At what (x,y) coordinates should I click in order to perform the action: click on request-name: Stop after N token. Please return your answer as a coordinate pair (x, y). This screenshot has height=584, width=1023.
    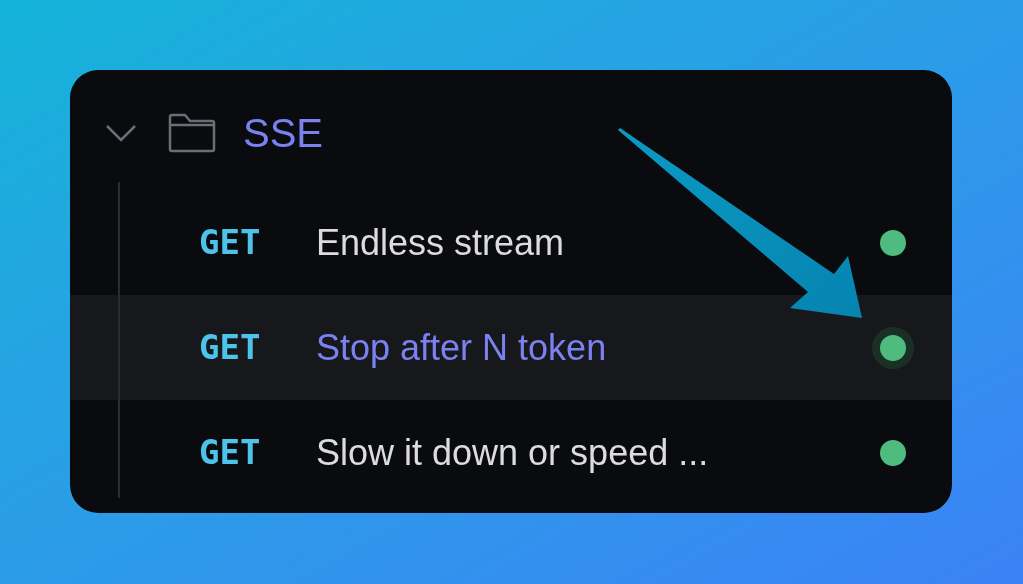
    Looking at the image, I should click on (461, 347).